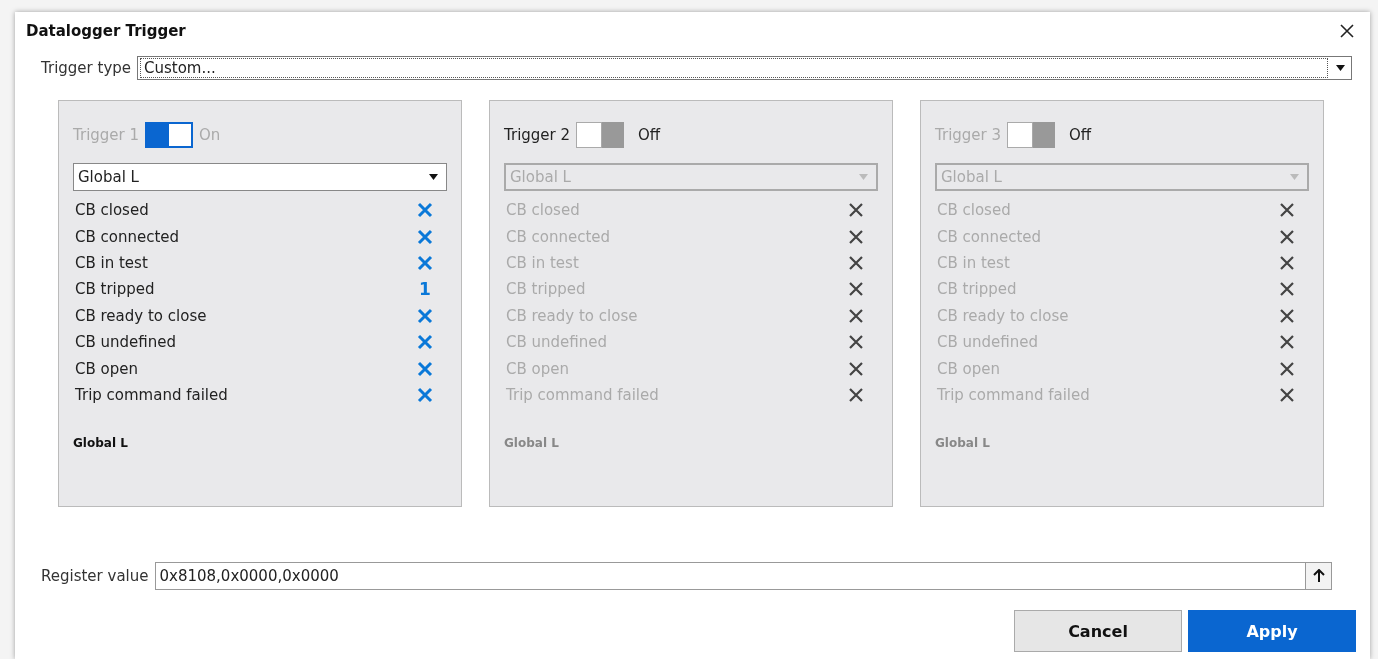 The height and width of the screenshot is (659, 1378). What do you see at coordinates (86, 68) in the screenshot?
I see `field-label: Trigger type` at bounding box center [86, 68].